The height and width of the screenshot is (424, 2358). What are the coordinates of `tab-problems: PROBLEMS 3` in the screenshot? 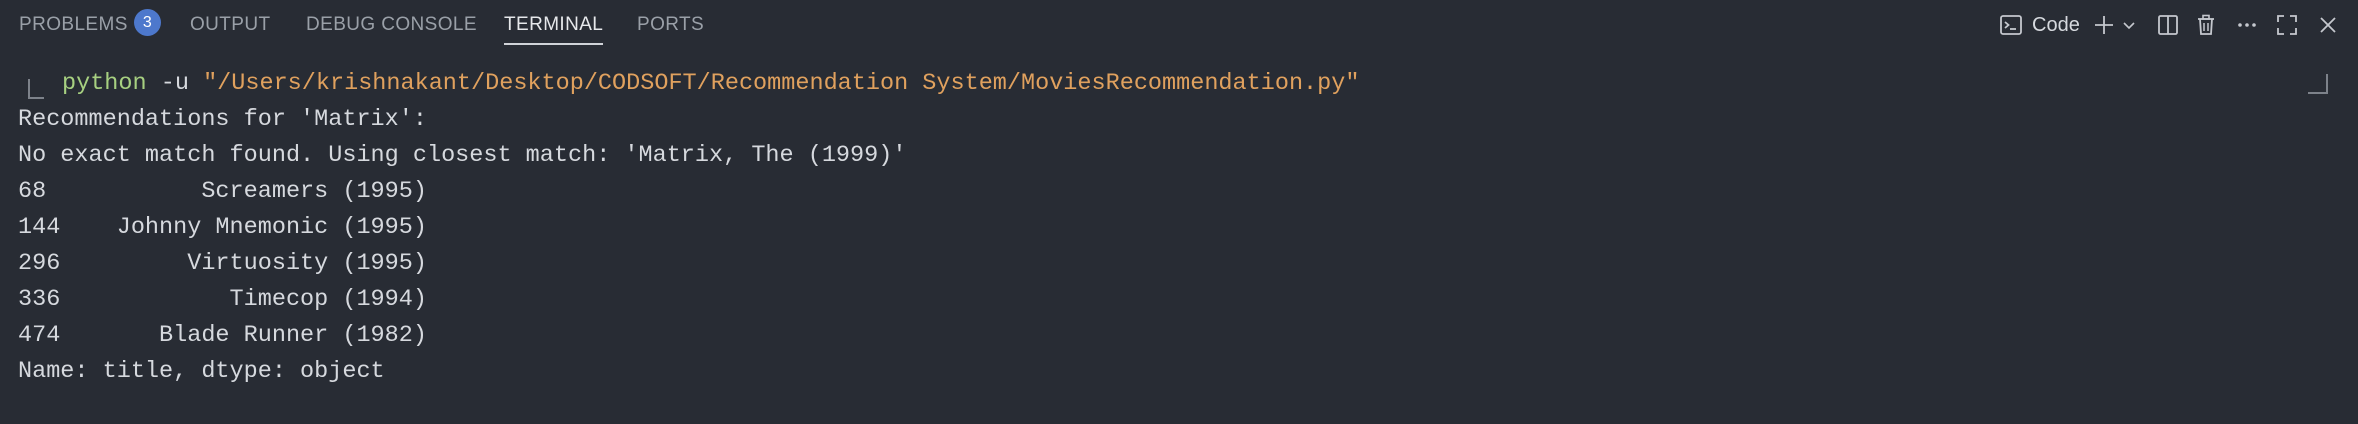 It's located at (90, 25).